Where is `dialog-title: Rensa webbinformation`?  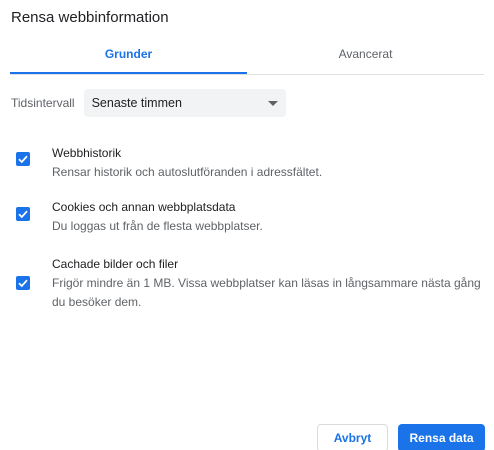
dialog-title: Rensa webbinformation is located at coordinates (90, 17).